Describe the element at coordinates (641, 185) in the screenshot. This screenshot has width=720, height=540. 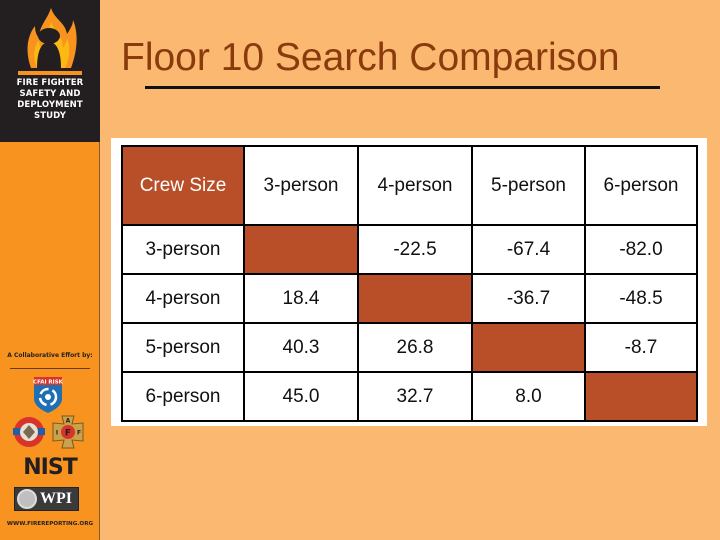
I see `column-header: 6-person` at that location.